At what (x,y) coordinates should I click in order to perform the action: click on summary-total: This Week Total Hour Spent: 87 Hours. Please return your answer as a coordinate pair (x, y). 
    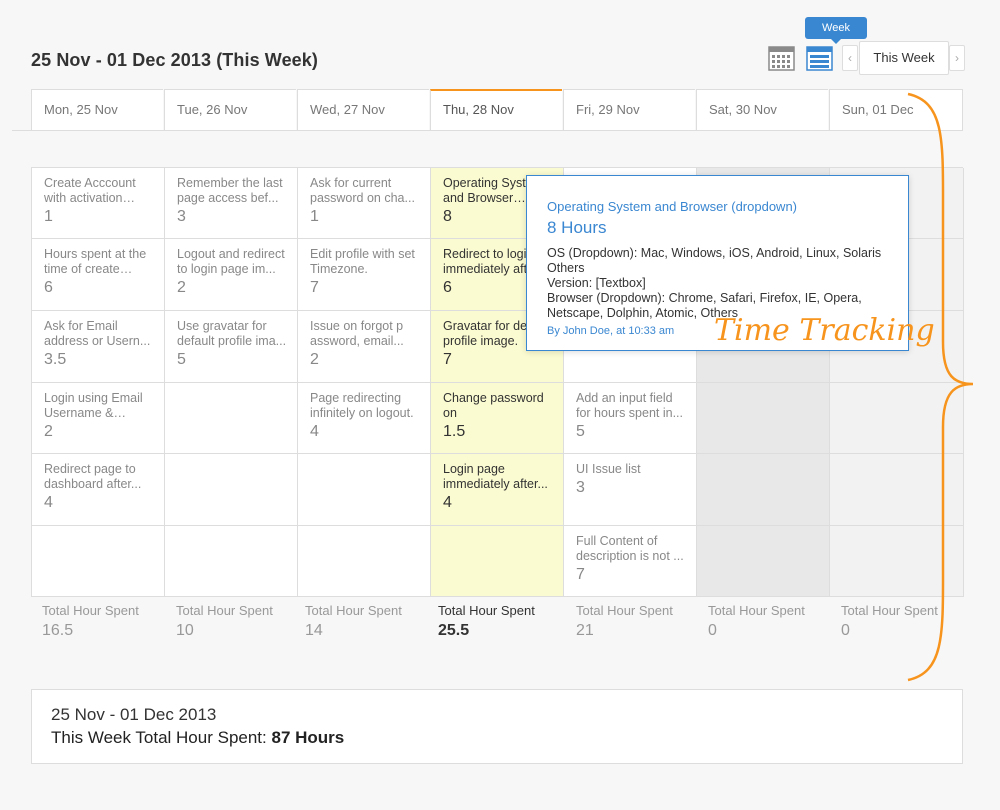
    Looking at the image, I should click on (198, 737).